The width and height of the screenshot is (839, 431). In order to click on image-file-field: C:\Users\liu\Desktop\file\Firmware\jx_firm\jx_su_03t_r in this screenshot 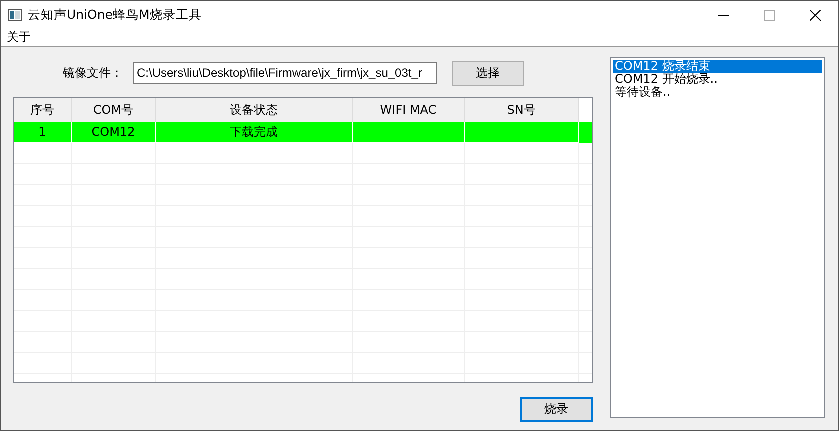, I will do `click(285, 73)`.